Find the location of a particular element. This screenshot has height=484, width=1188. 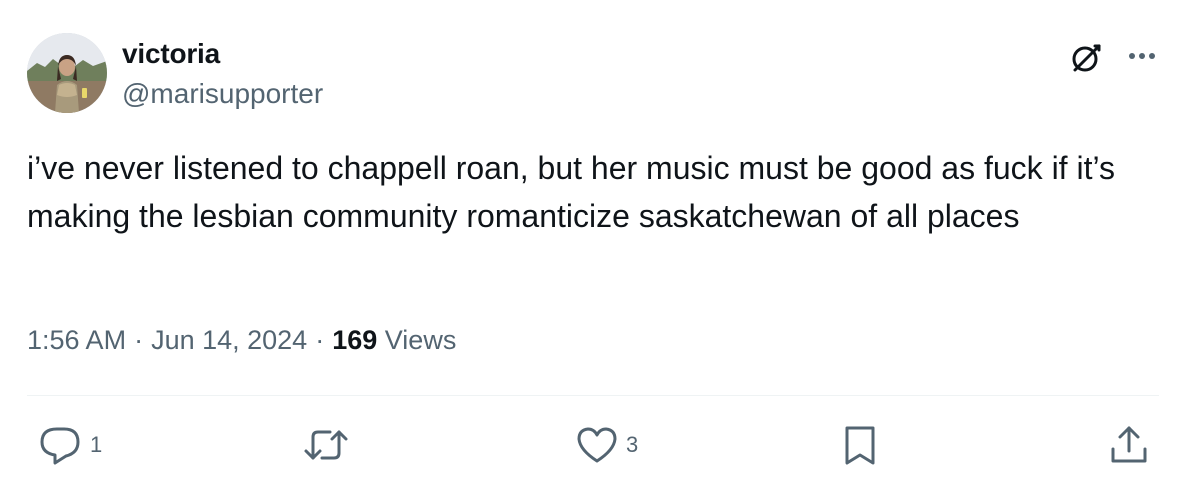

reply-button: 1 is located at coordinates (69, 445).